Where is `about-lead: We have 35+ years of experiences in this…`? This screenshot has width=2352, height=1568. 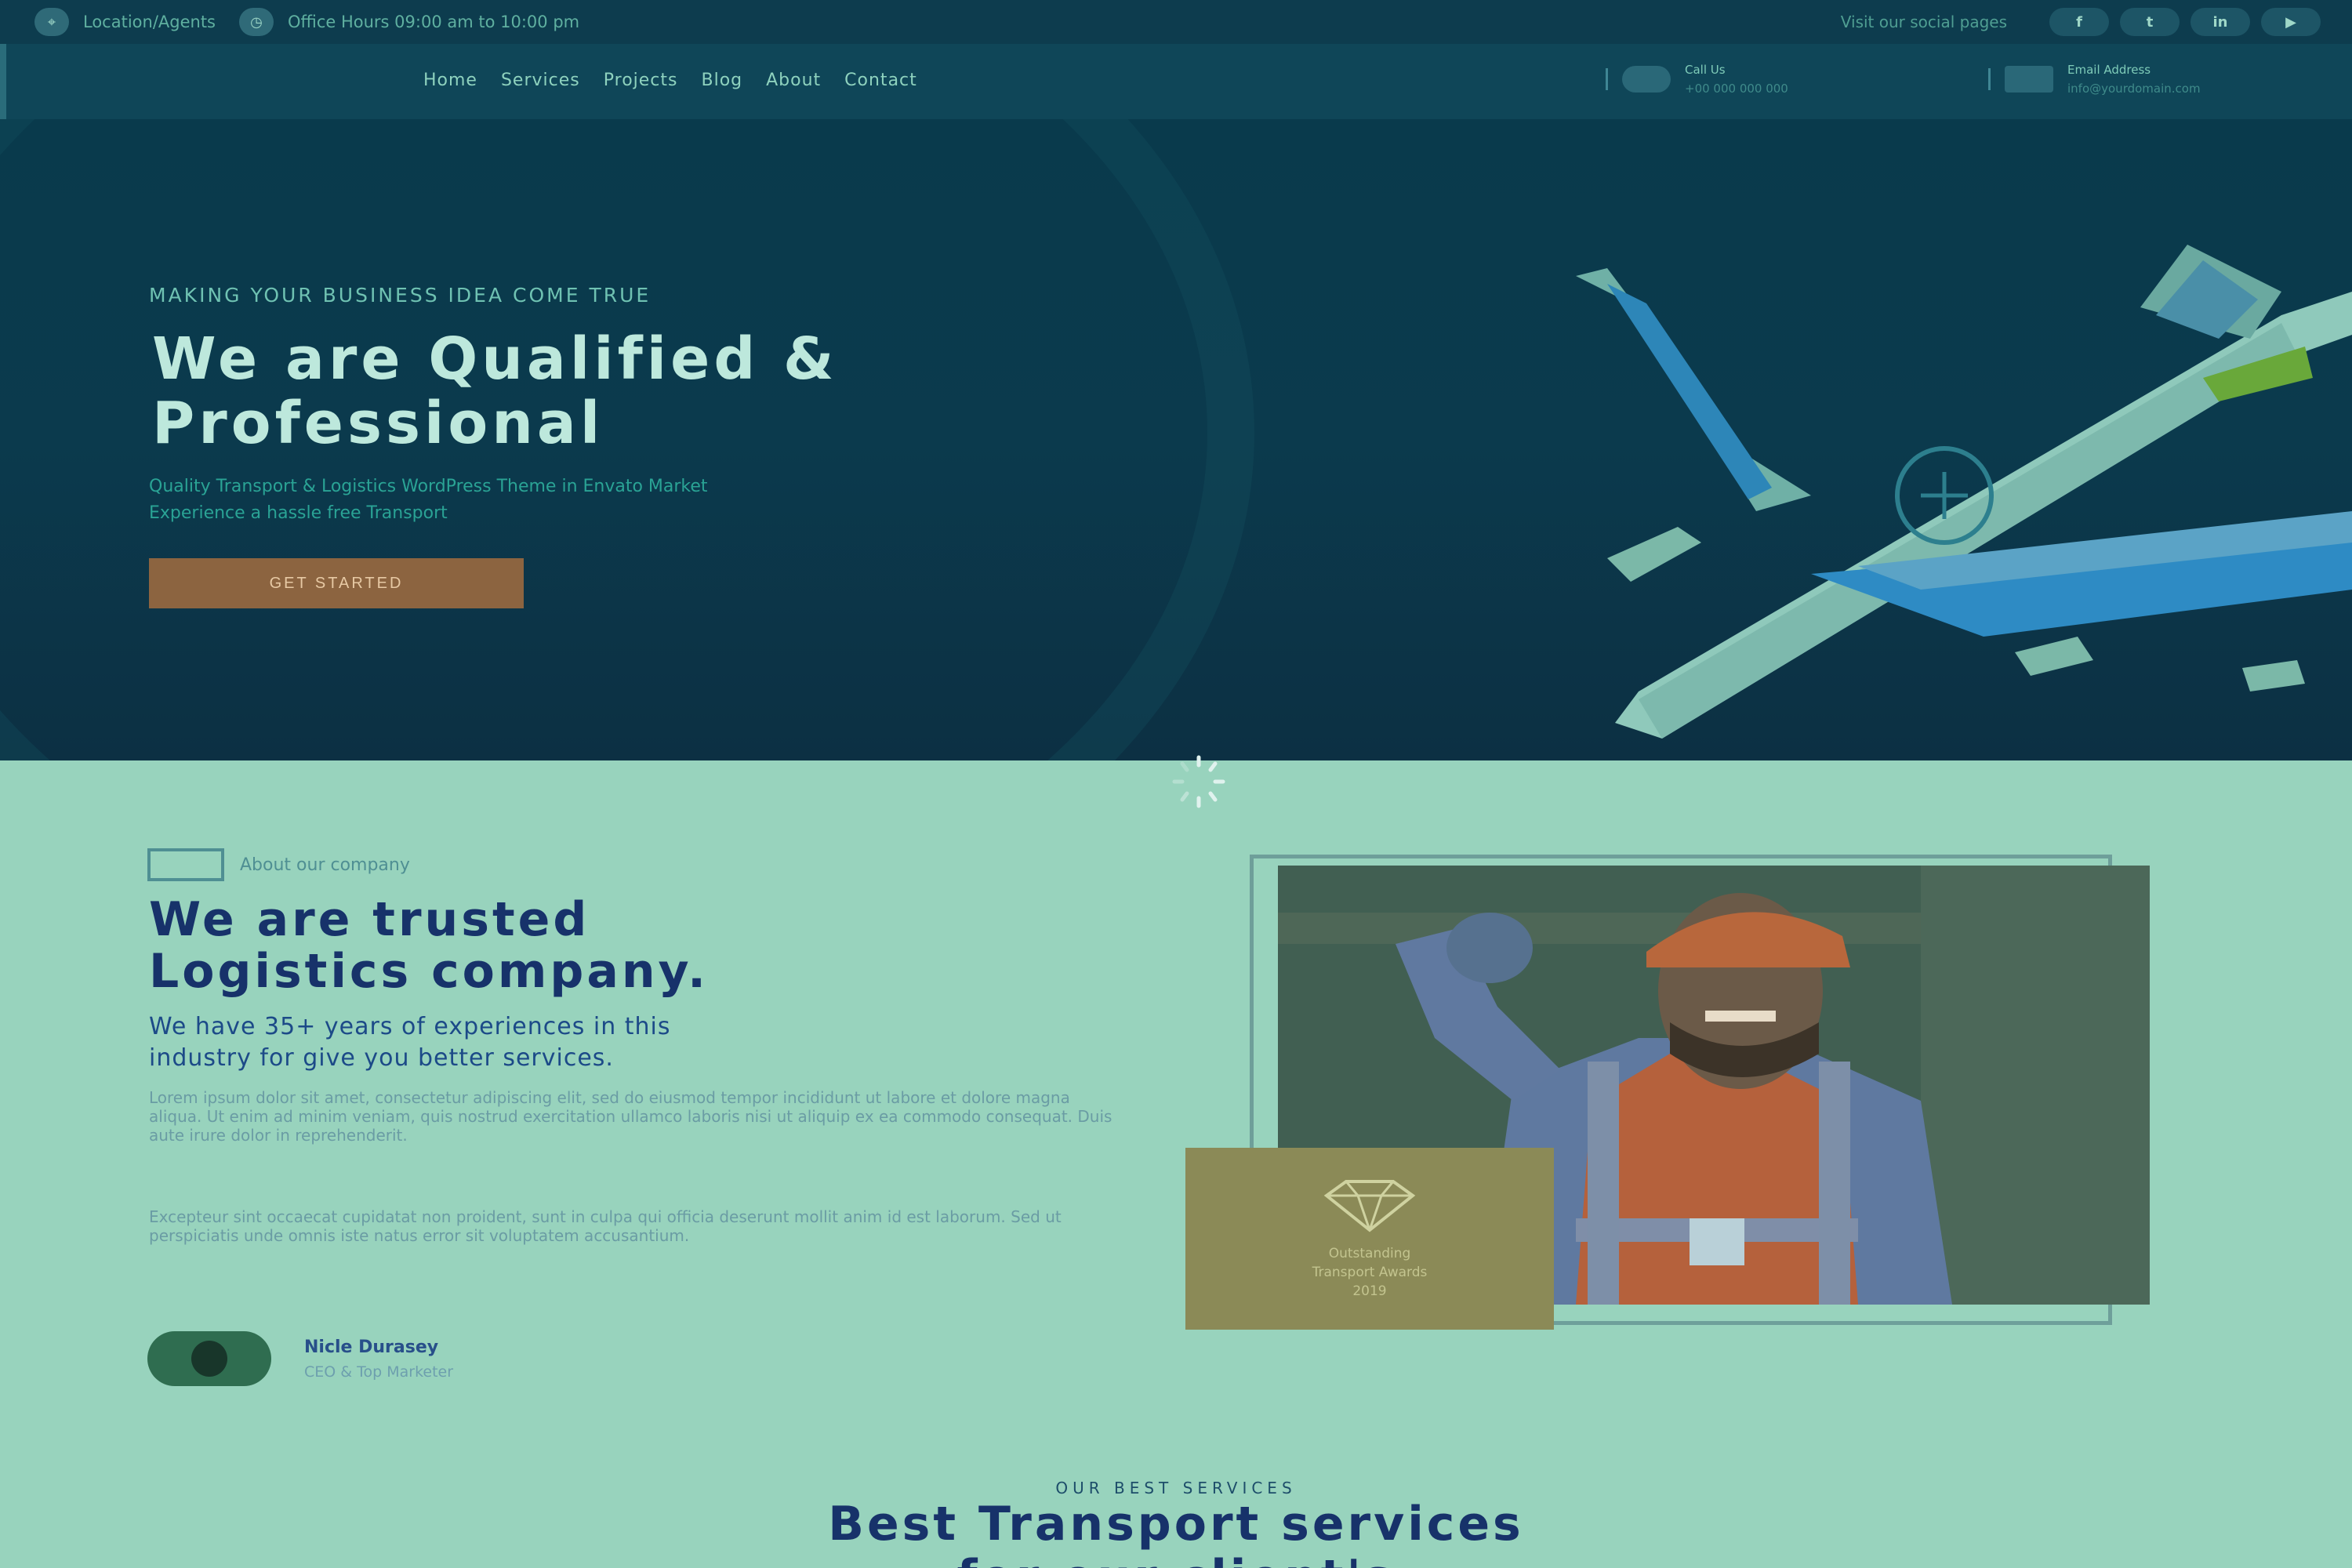 about-lead: We have 35+ years of experiences in this… is located at coordinates (639, 1042).